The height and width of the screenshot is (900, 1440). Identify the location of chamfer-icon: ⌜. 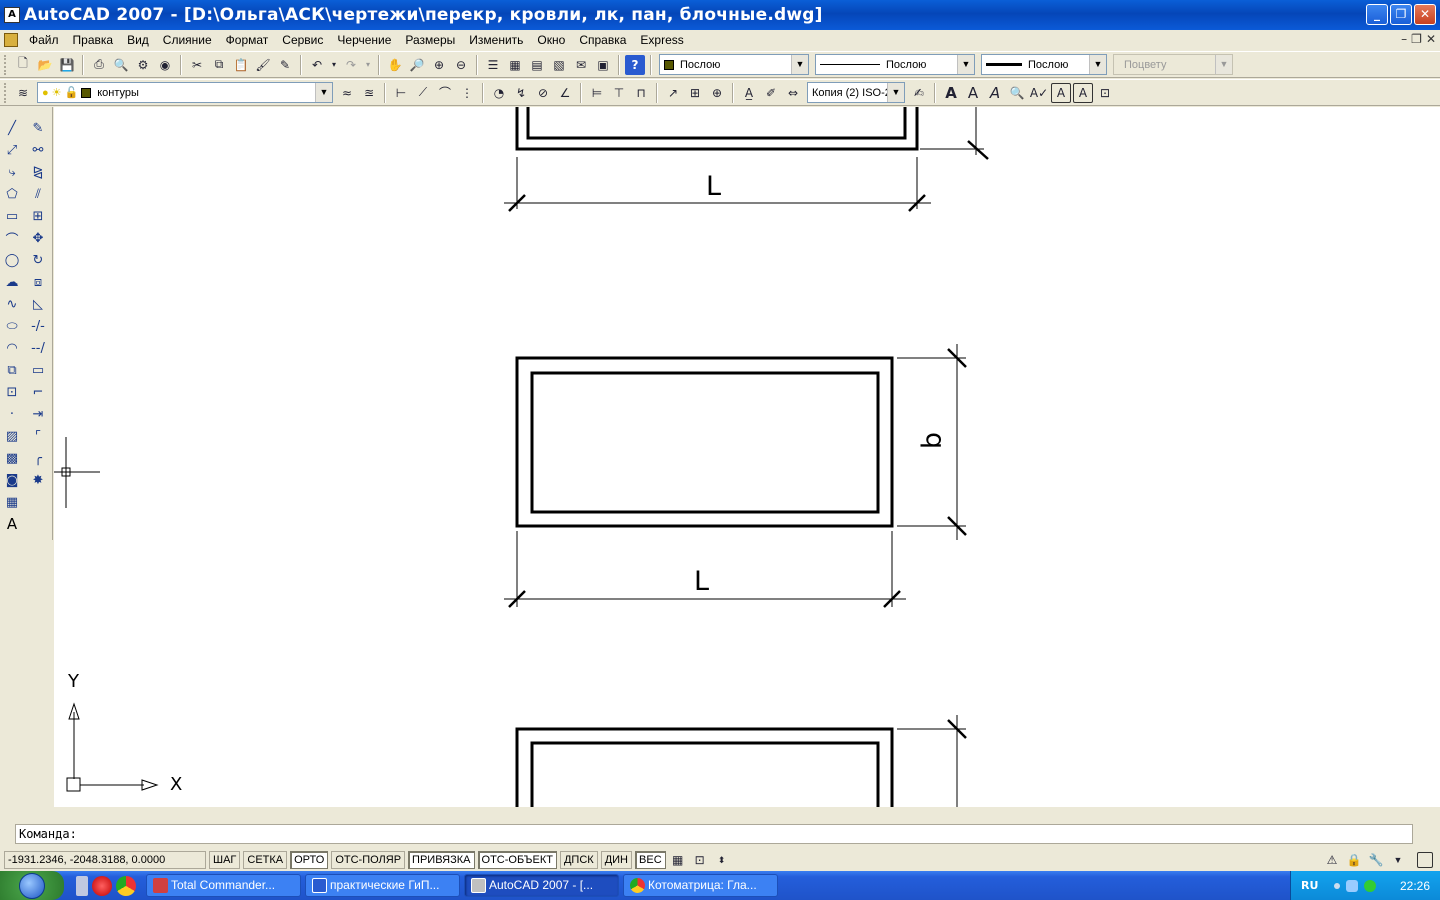
(38, 436).